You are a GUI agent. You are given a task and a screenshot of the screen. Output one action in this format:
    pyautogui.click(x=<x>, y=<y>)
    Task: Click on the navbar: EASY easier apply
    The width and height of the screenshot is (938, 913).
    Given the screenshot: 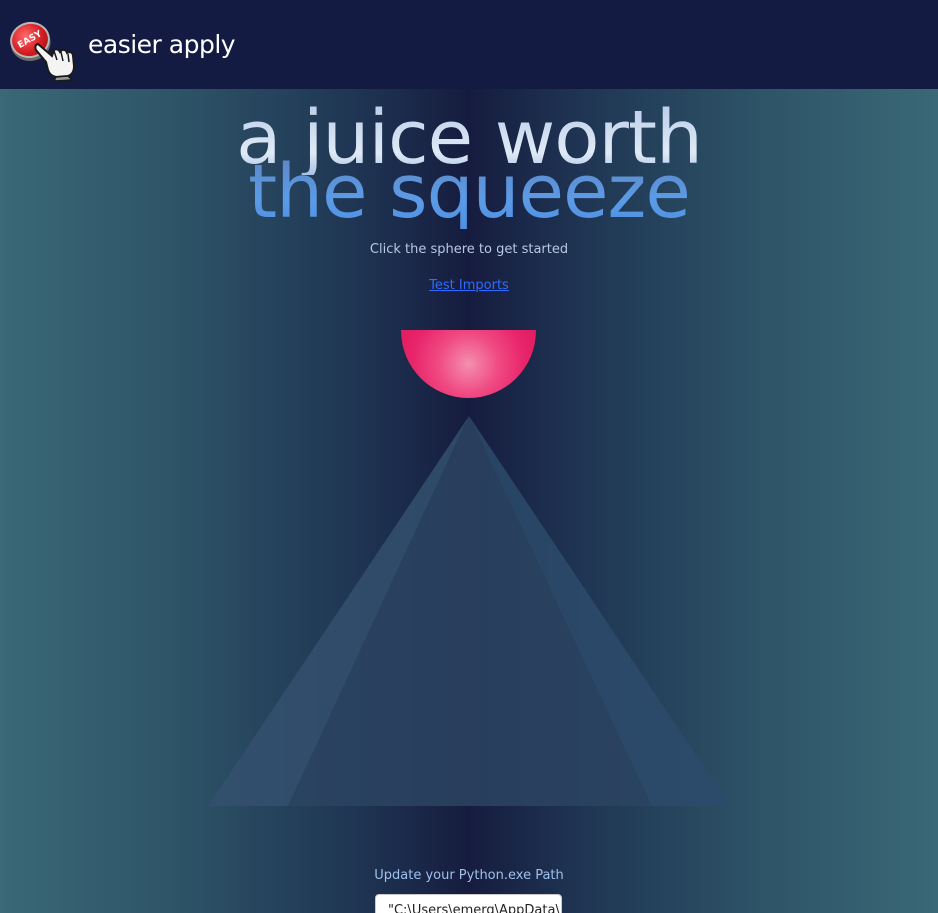 What is the action you would take?
    pyautogui.click(x=469, y=44)
    